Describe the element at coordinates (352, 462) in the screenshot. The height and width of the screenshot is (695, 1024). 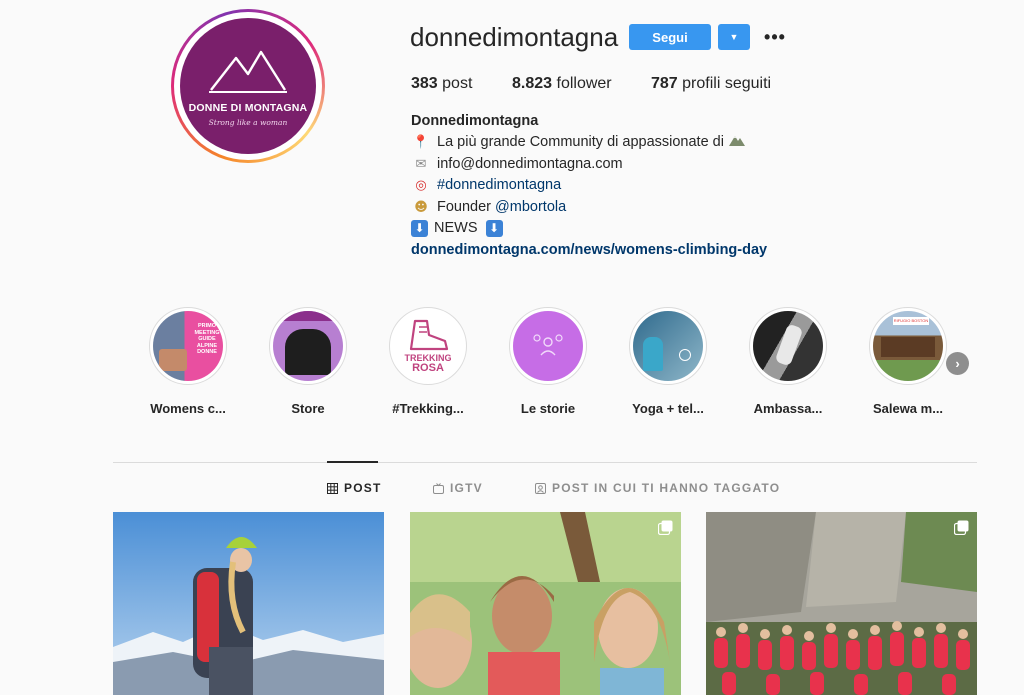
I see `active-tab-indicator` at that location.